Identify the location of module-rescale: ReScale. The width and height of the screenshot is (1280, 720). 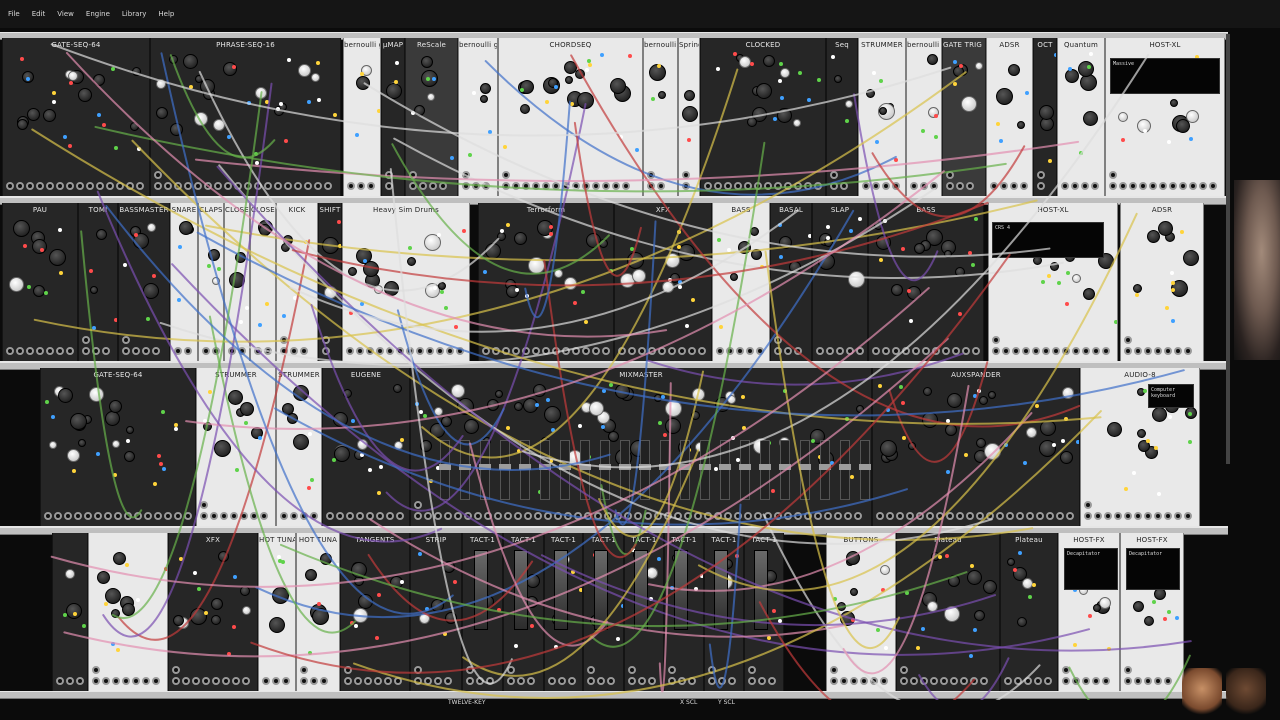
(431, 117).